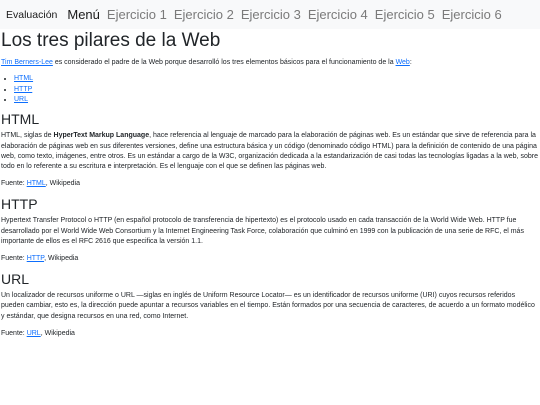 The width and height of the screenshot is (540, 405). What do you see at coordinates (410, 62) in the screenshot?
I see `intro-end: :` at bounding box center [410, 62].